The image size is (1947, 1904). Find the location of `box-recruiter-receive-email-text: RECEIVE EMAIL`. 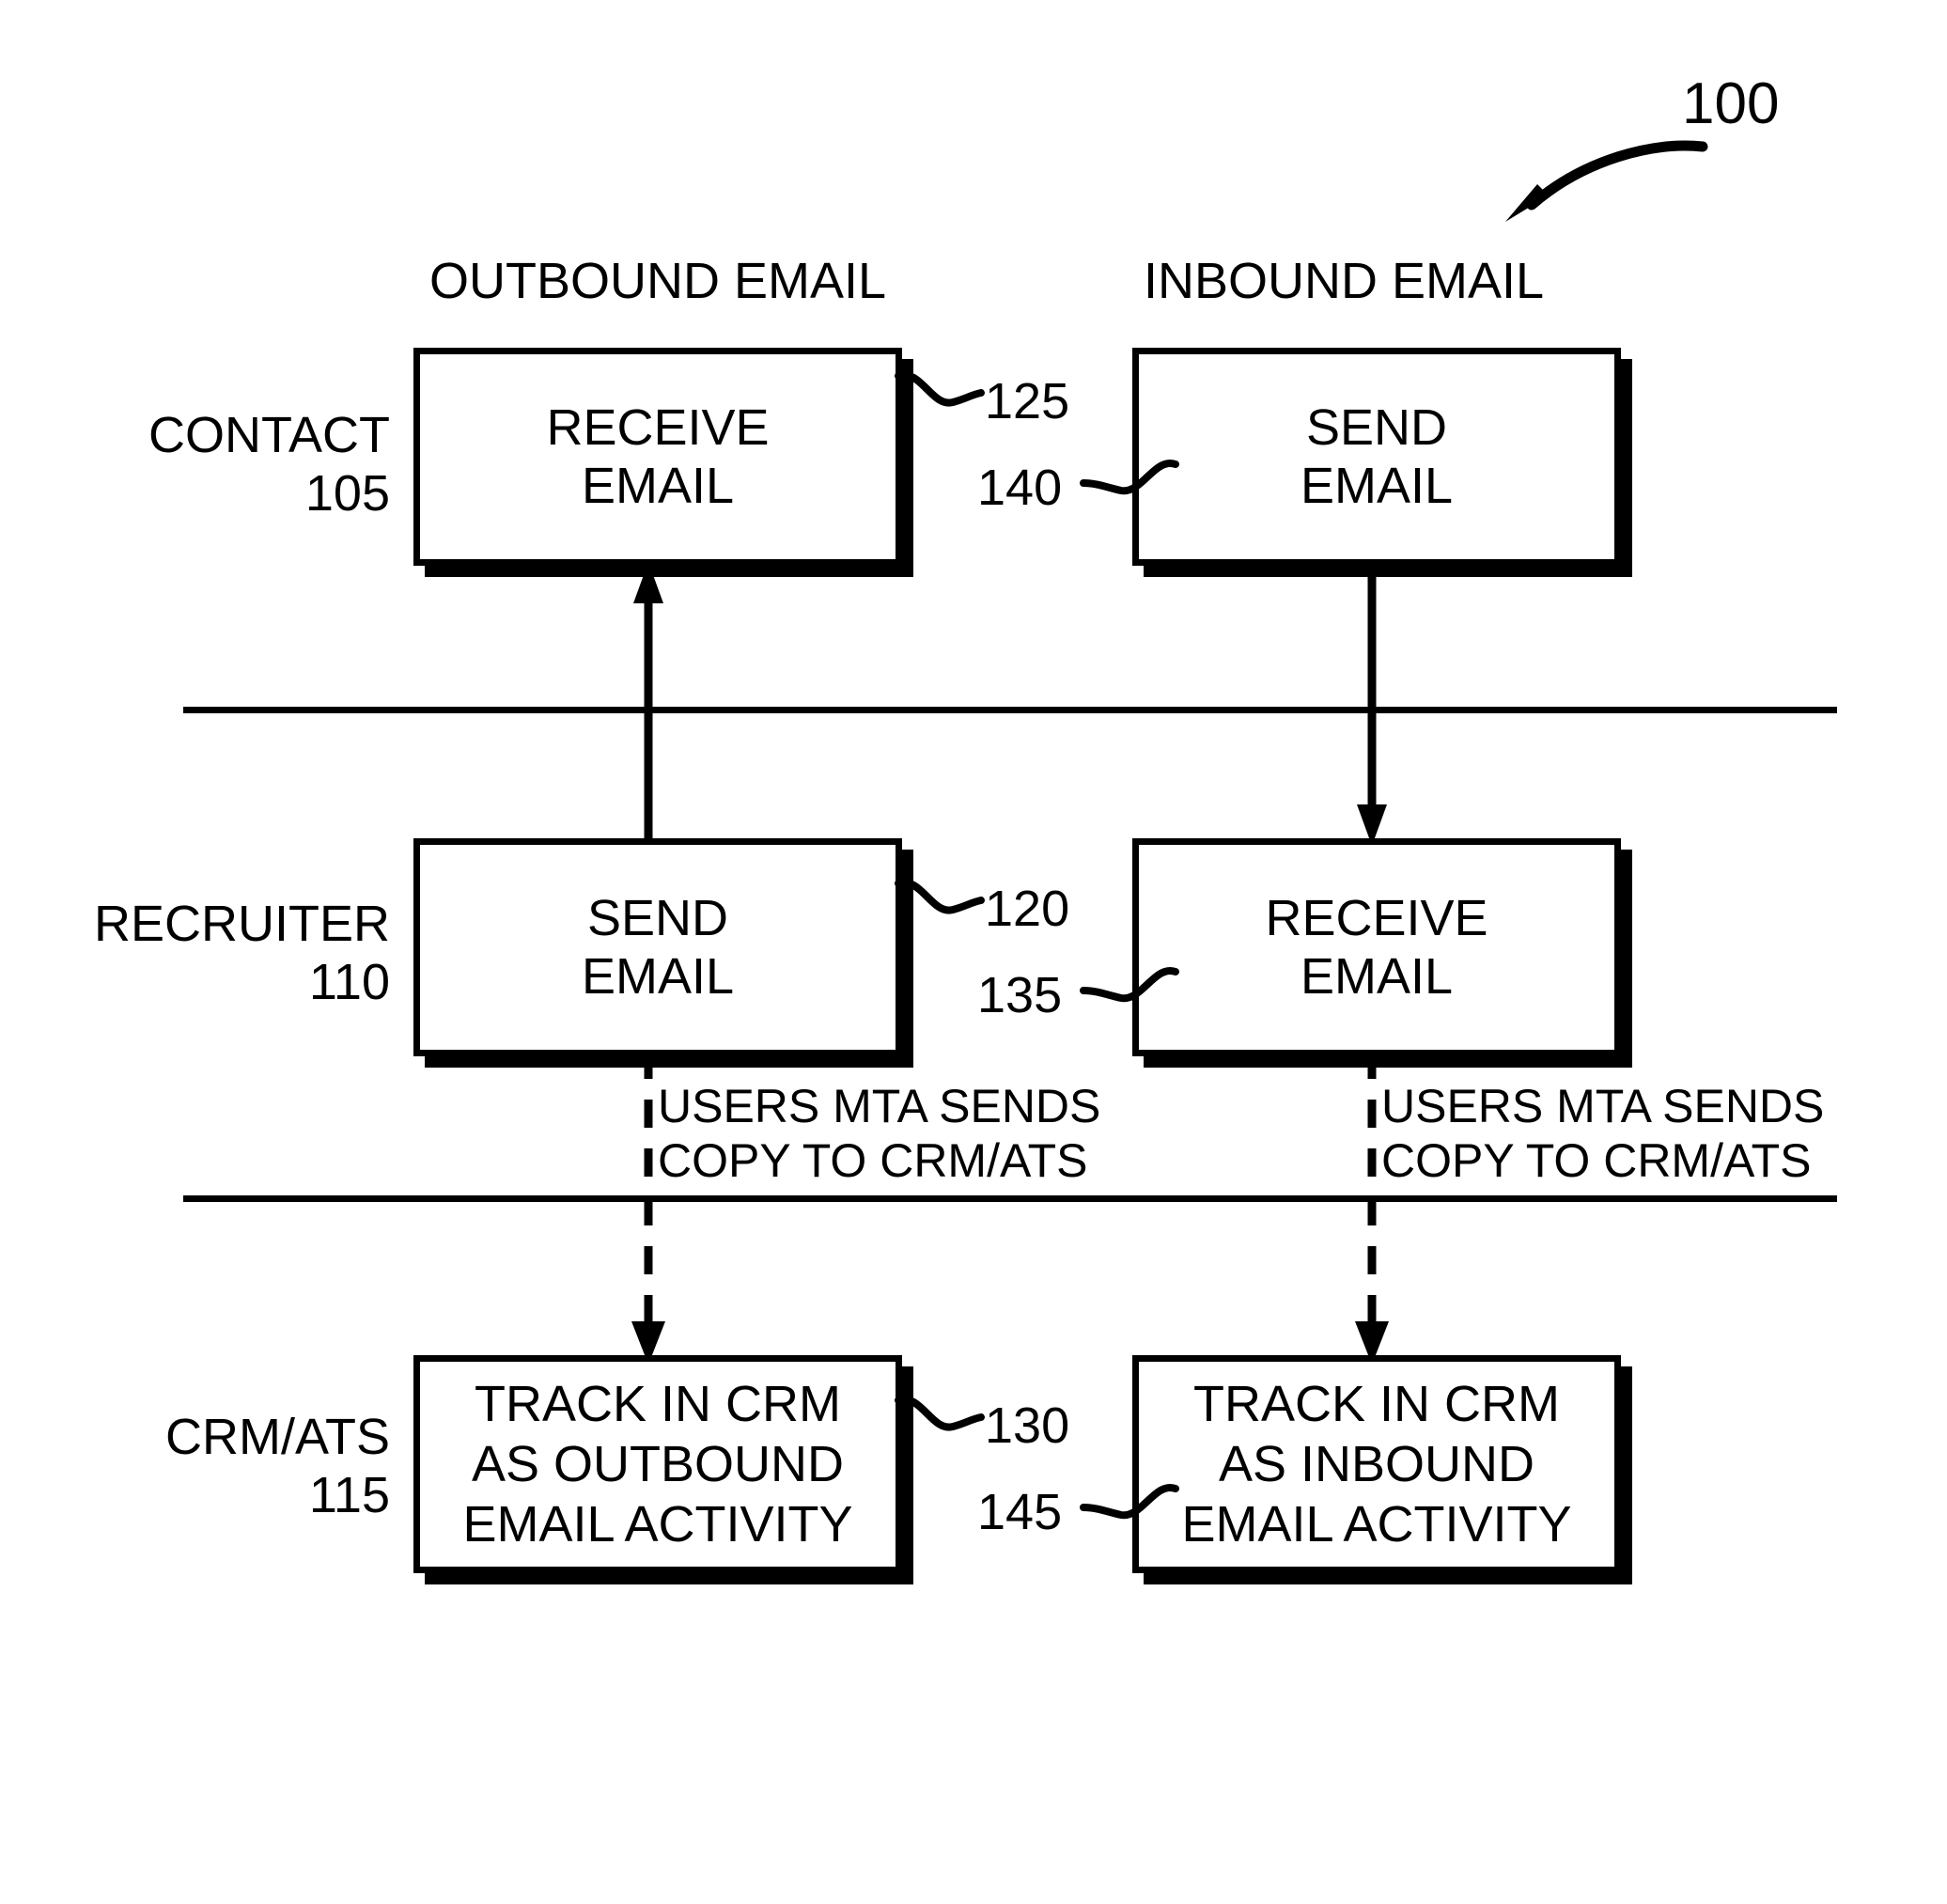

box-recruiter-receive-email-text: RECEIVE EMAIL is located at coordinates (1376, 948).